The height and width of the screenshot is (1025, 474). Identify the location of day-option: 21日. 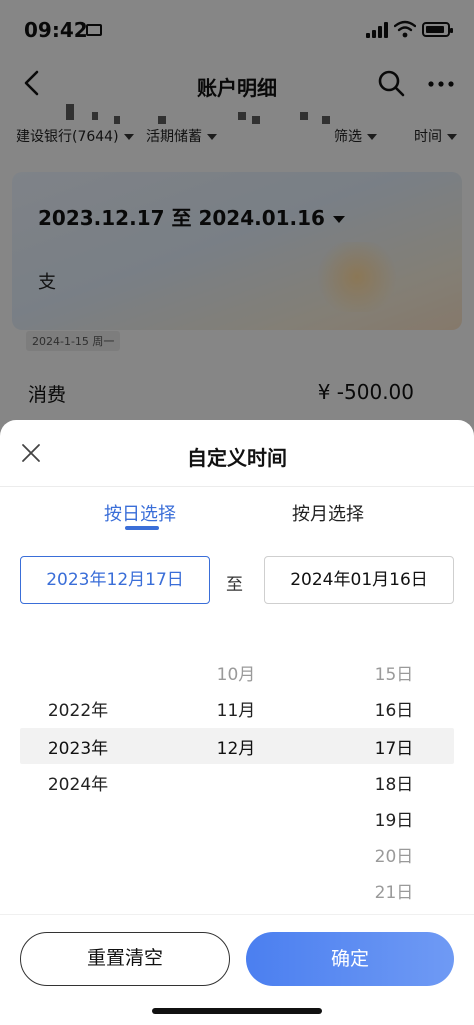
(394, 890).